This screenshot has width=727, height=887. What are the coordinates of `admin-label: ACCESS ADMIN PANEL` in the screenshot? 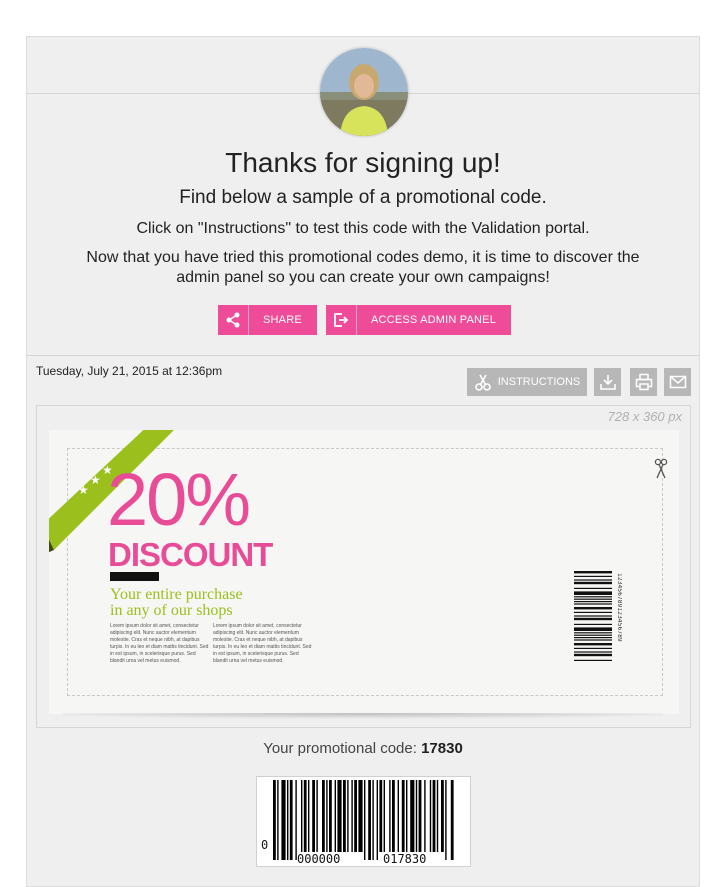 It's located at (434, 320).